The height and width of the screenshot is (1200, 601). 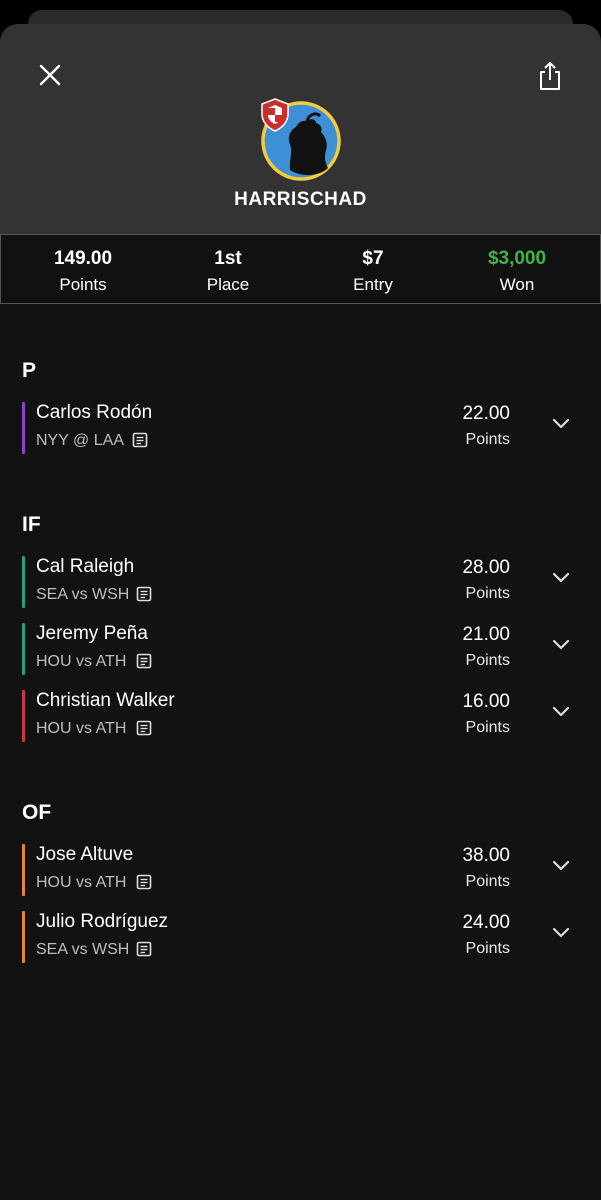 What do you see at coordinates (85, 566) in the screenshot?
I see `player-name: Cal Raleigh` at bounding box center [85, 566].